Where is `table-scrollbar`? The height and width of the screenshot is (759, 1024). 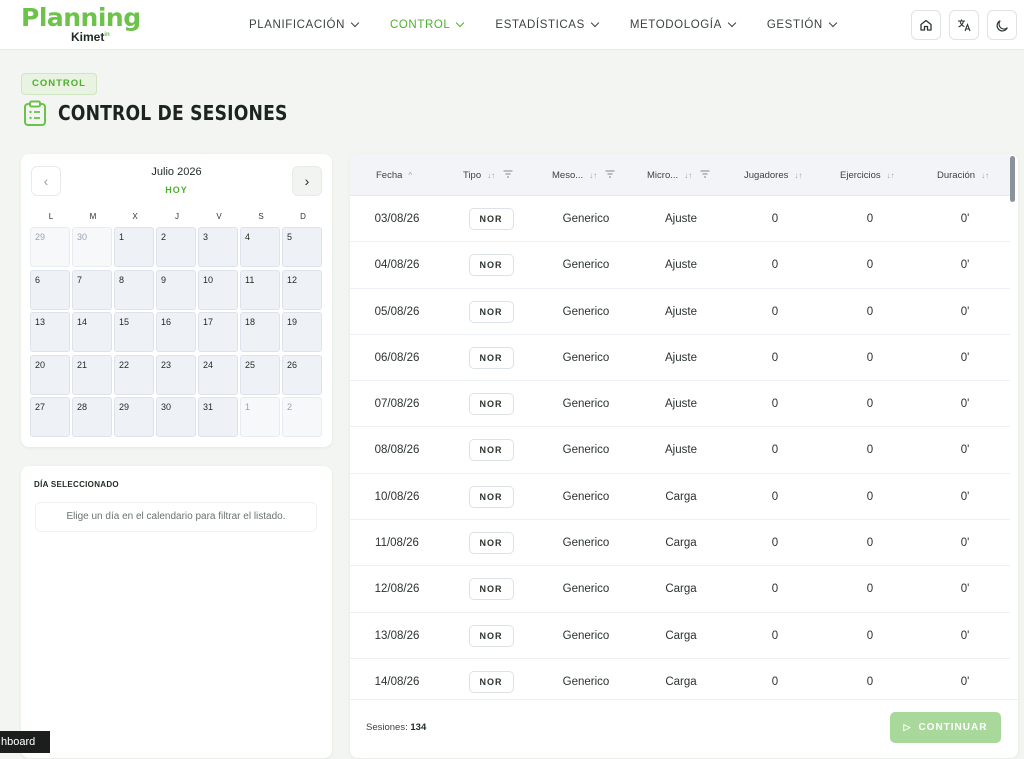
table-scrollbar is located at coordinates (1012, 179).